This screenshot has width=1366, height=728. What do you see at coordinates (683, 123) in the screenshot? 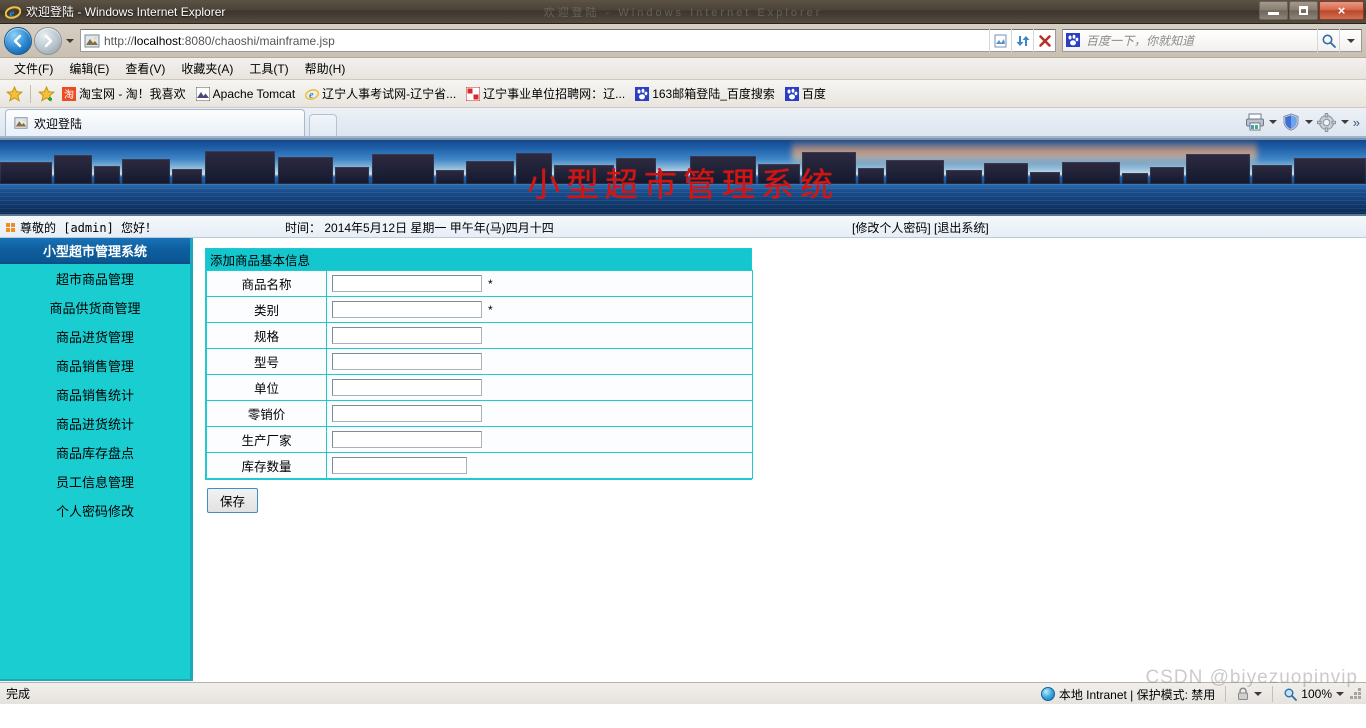
I see `tab-bar: 欢迎登陆 »` at bounding box center [683, 123].